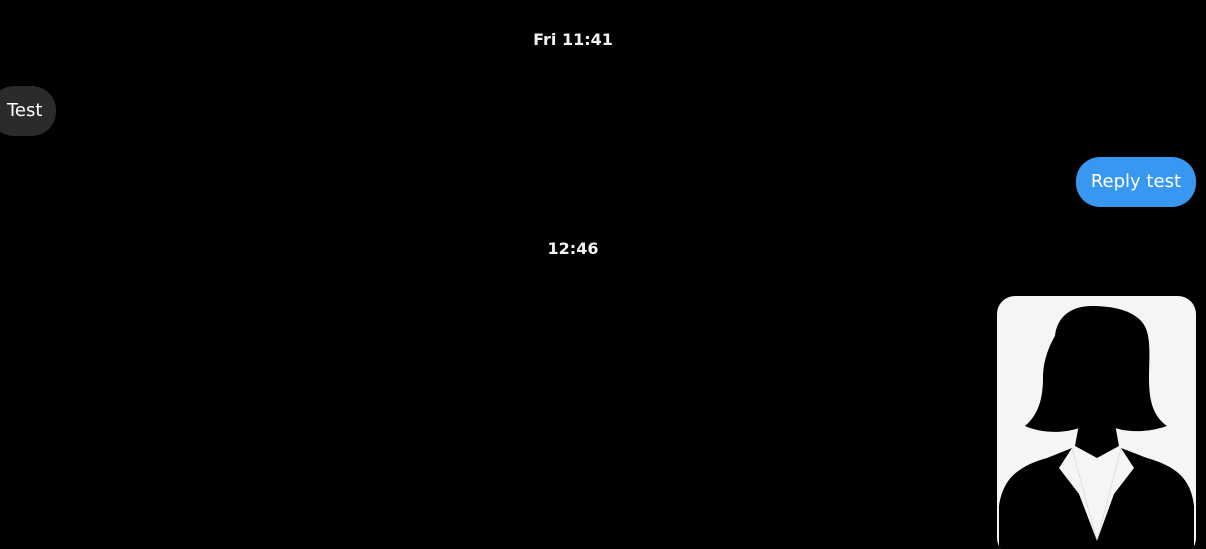 This screenshot has height=549, width=1206. I want to click on image-message, so click(1096, 422).